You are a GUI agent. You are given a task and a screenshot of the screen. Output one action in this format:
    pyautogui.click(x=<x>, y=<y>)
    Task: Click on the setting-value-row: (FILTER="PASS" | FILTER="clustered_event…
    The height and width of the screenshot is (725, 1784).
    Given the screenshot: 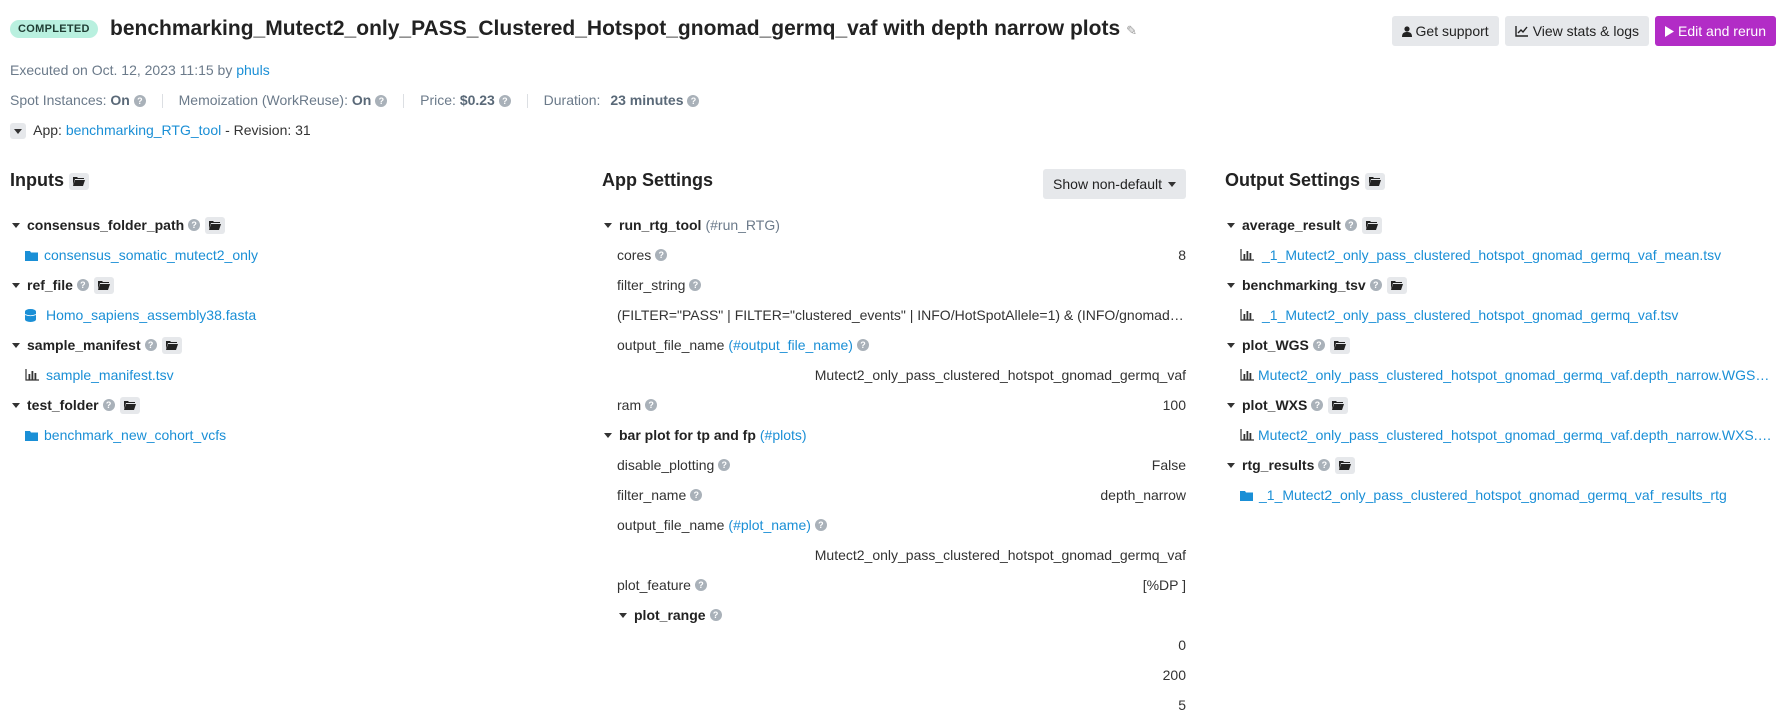 What is the action you would take?
    pyautogui.click(x=894, y=315)
    